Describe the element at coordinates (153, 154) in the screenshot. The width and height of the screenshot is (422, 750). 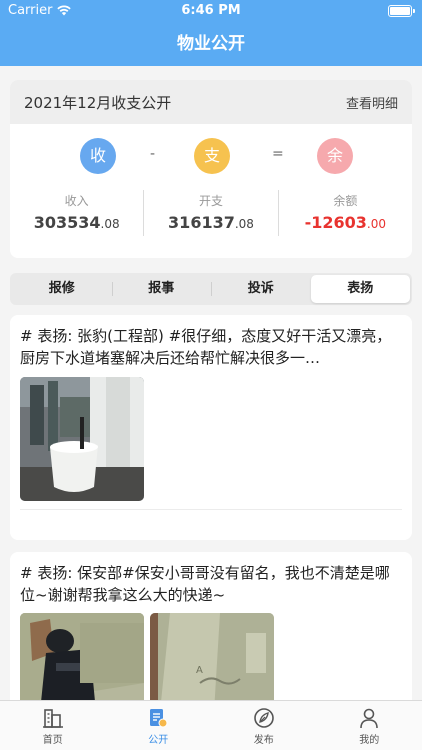
I see `minus-sign: -` at that location.